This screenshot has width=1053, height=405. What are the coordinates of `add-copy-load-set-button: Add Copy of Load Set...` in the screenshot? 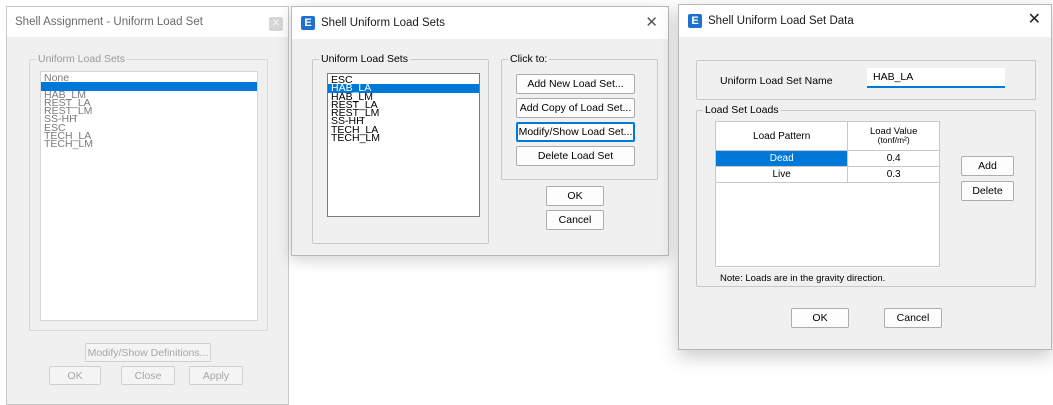 It's located at (575, 108).